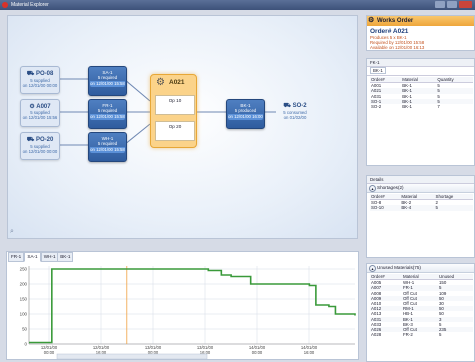 The height and width of the screenshot is (362, 475). What do you see at coordinates (420, 63) in the screenshot?
I see `panel-title: FK-1` at bounding box center [420, 63].